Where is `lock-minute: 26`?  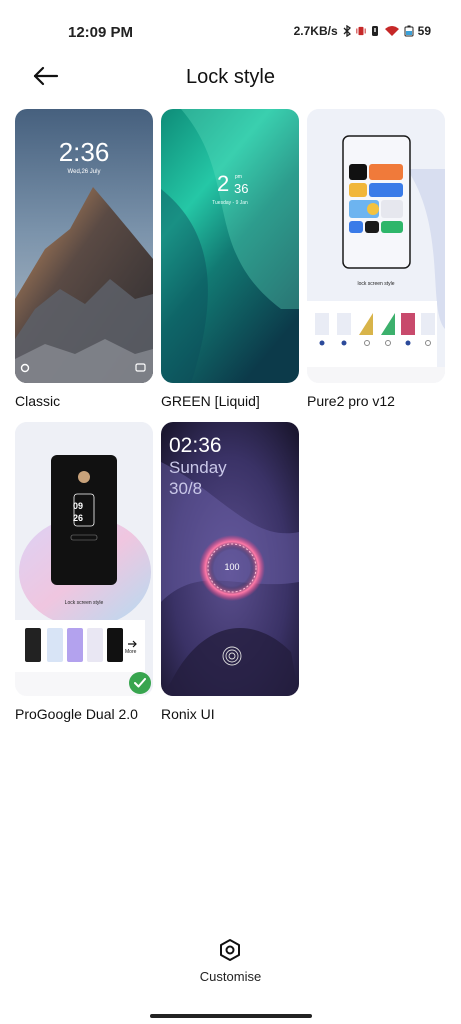
lock-minute: 26 is located at coordinates (78, 518).